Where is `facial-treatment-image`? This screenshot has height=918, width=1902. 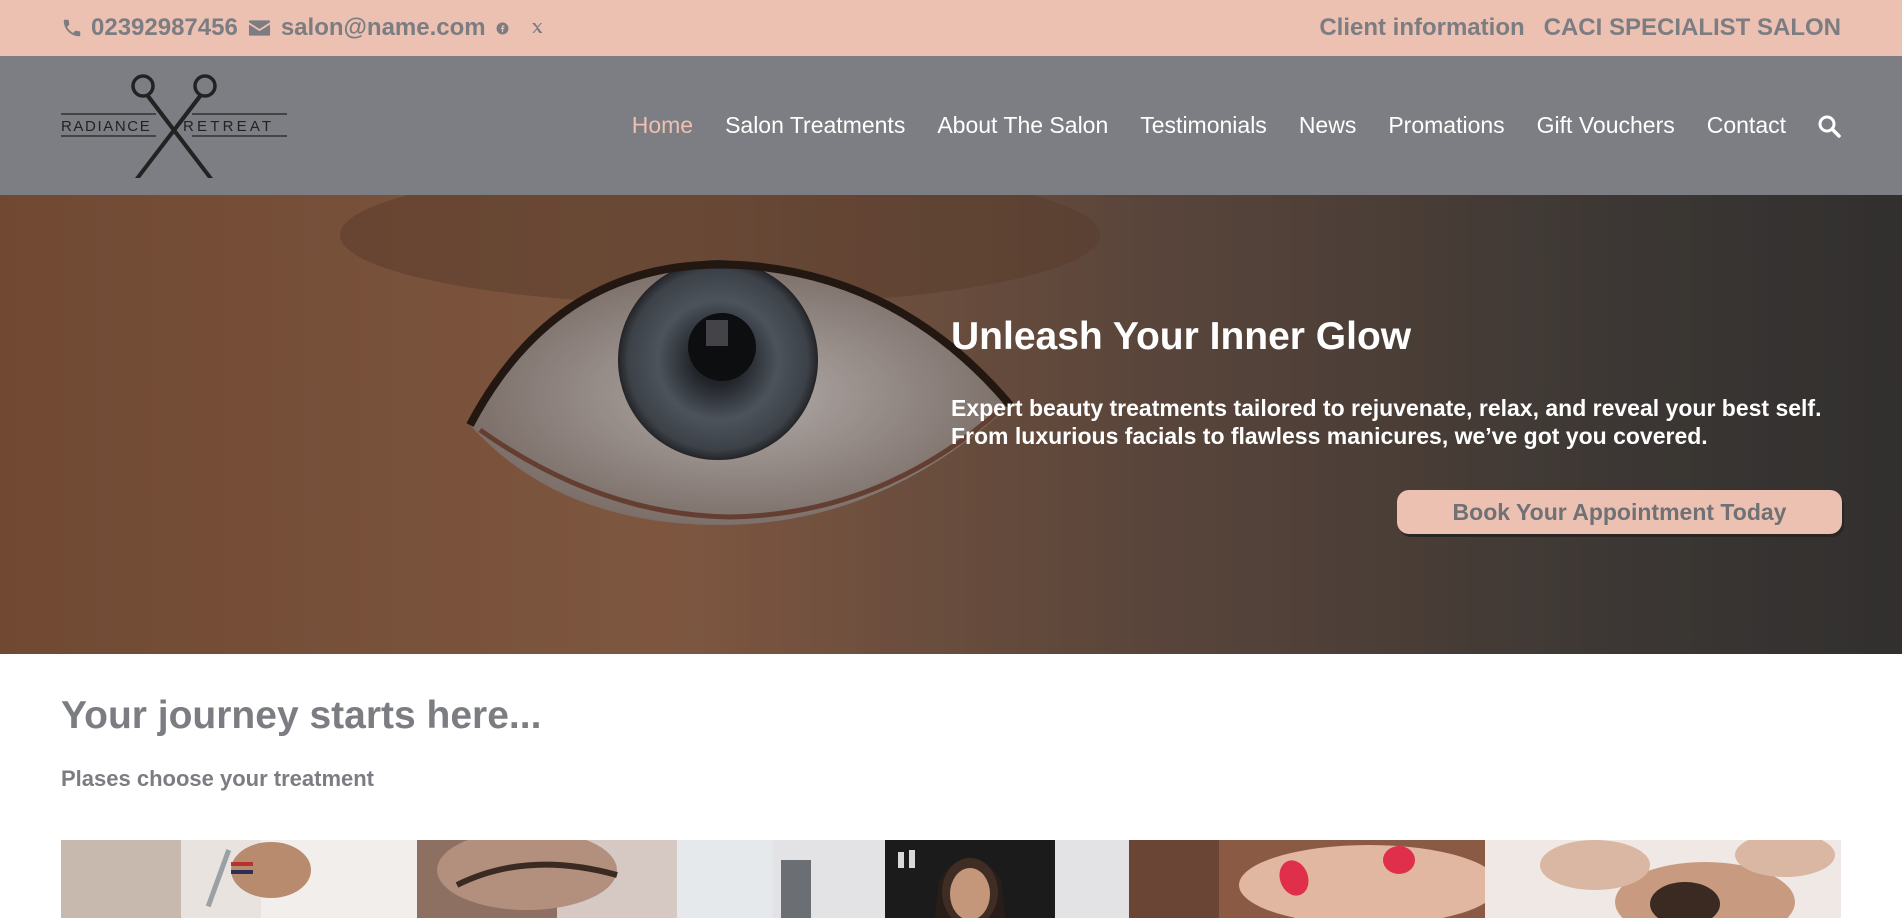
facial-treatment-image is located at coordinates (1663, 879).